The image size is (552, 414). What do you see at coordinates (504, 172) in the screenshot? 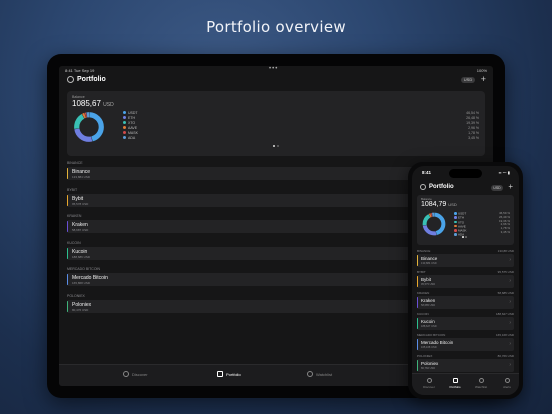
I see `phone-status-icons: ▪▪ 〜 ▮` at bounding box center [504, 172].